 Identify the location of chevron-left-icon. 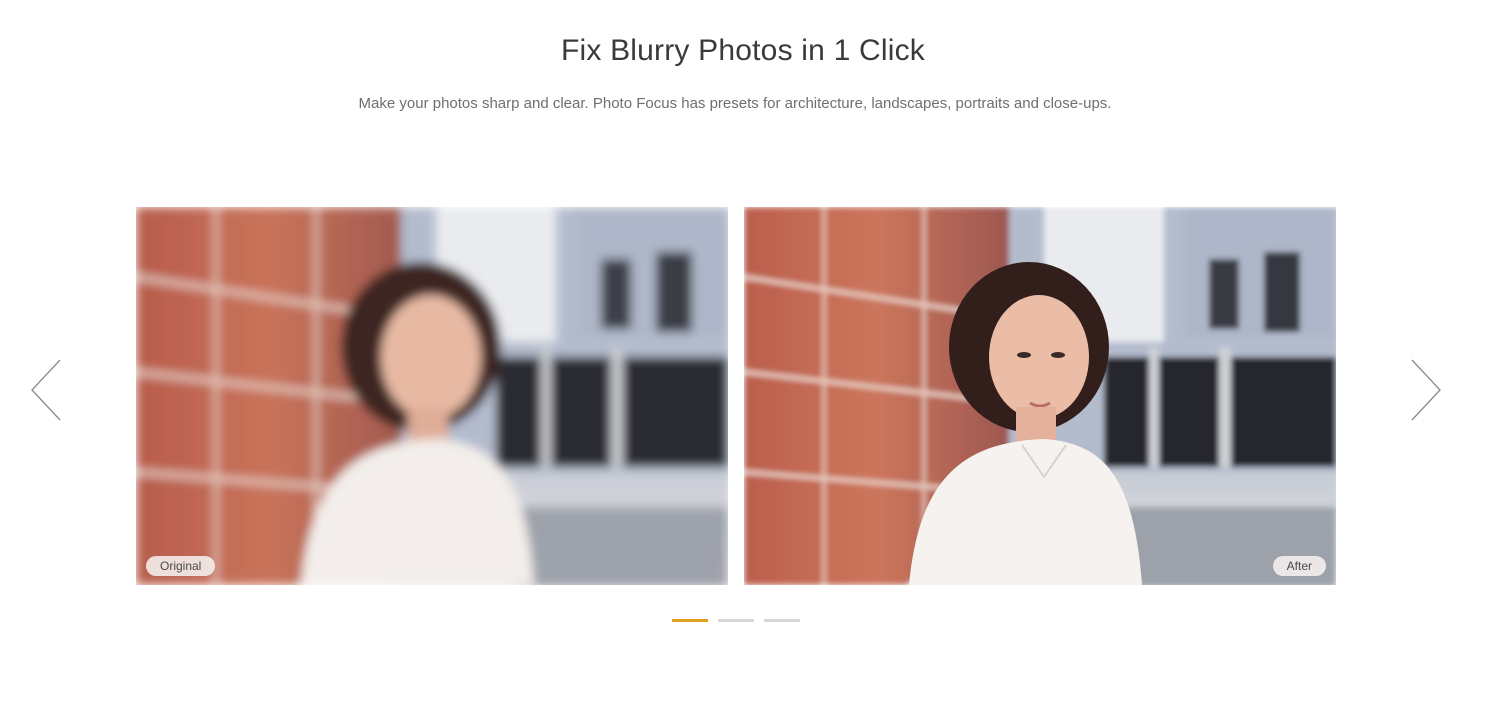
(46, 390).